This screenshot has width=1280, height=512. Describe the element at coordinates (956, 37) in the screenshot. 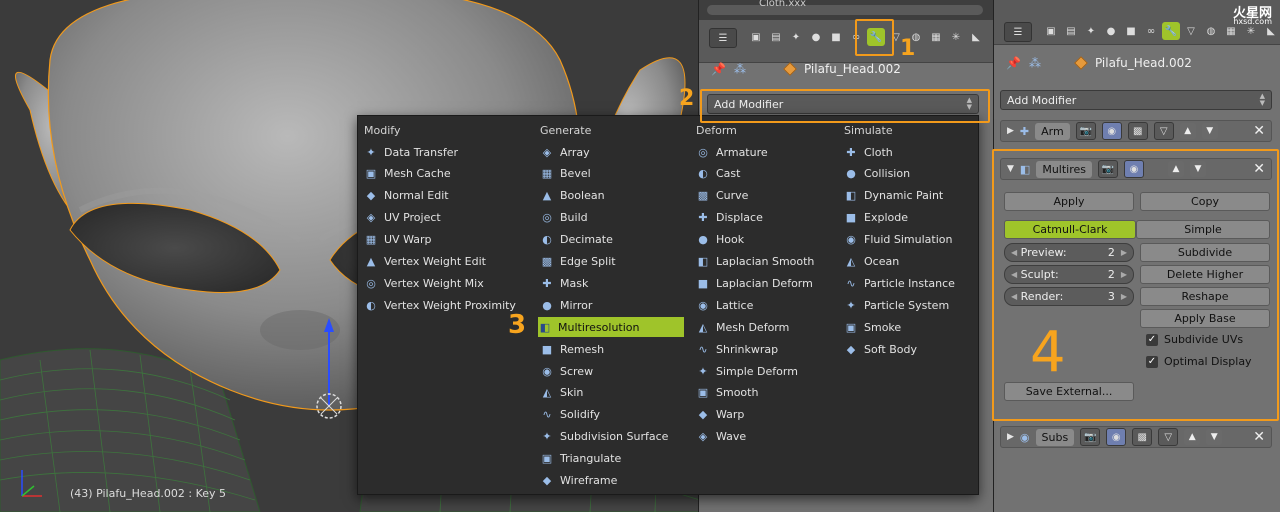

I see `particles-tab-icon: ✳` at that location.